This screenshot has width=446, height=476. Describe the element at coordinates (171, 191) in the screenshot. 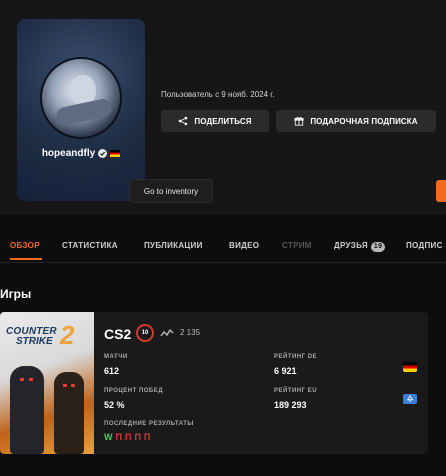

I see `inventory-tooltip: Go to inventory` at that location.